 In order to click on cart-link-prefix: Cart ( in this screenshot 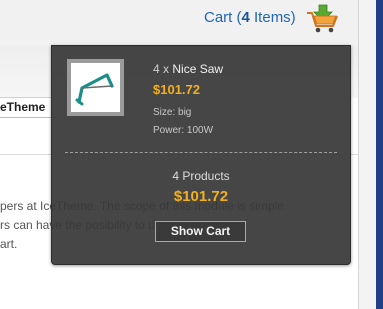, I will do `click(223, 17)`.